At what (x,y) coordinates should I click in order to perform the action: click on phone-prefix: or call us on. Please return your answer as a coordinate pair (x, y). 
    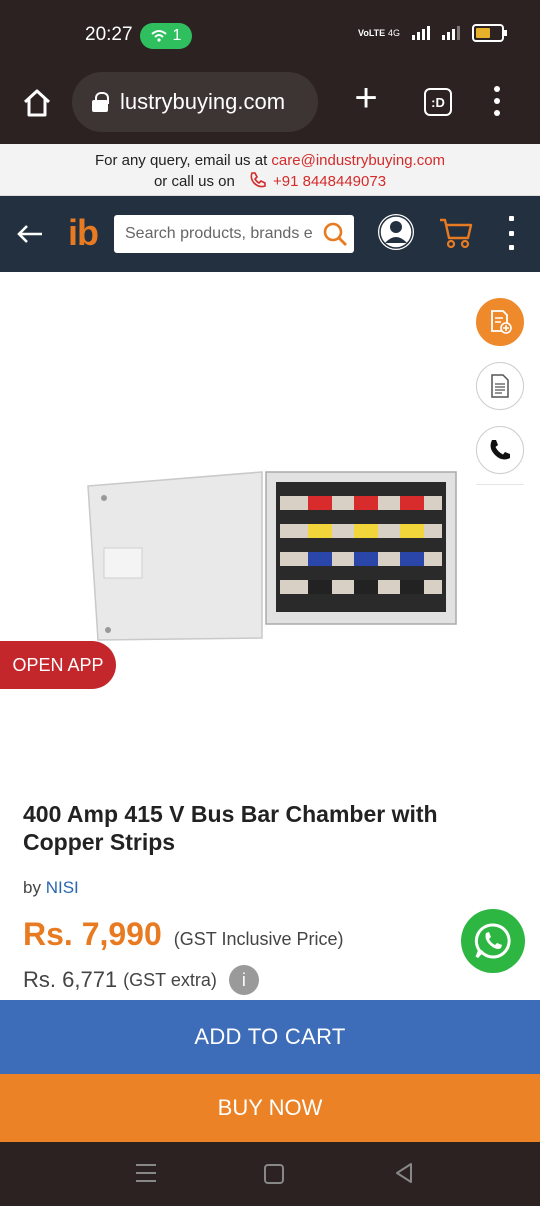
    Looking at the image, I should click on (194, 181).